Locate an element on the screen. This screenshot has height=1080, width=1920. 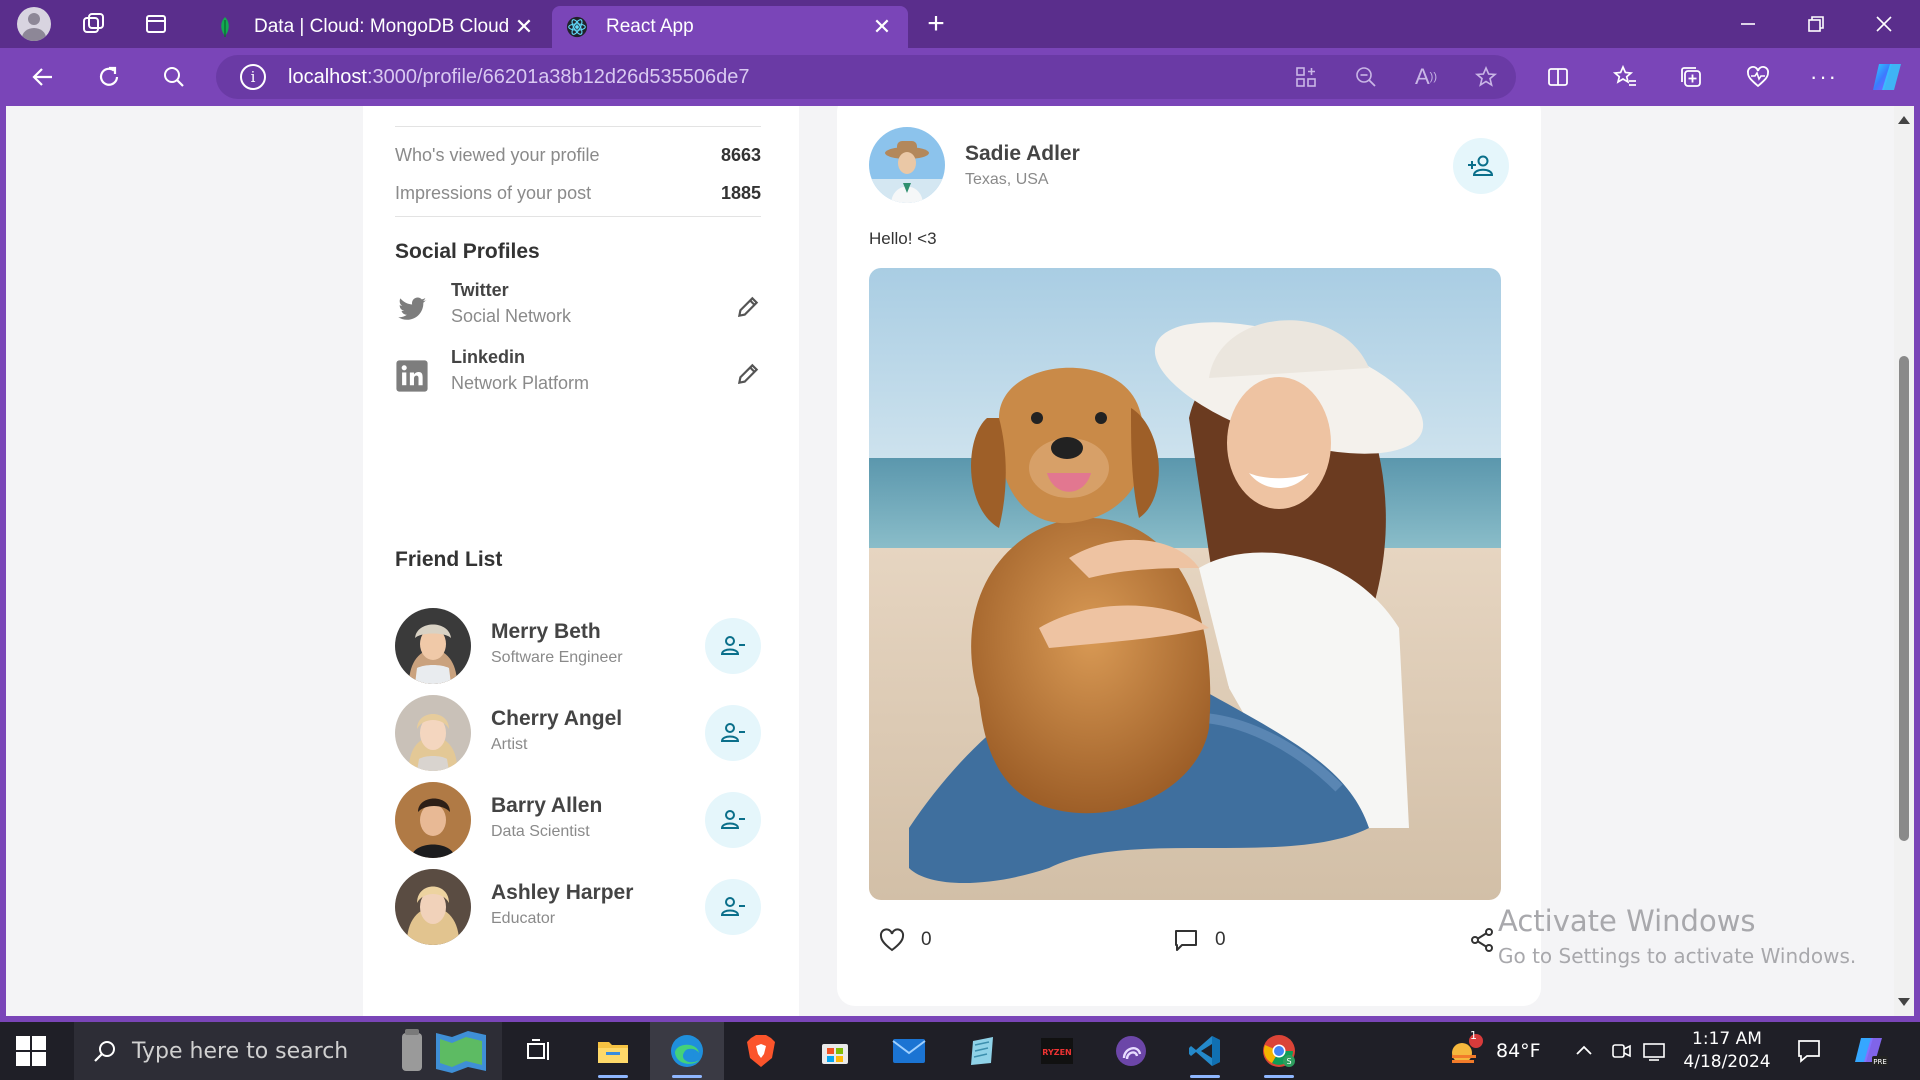
social-item-linkedin: Linkedin Network Platform is located at coordinates (578, 375).